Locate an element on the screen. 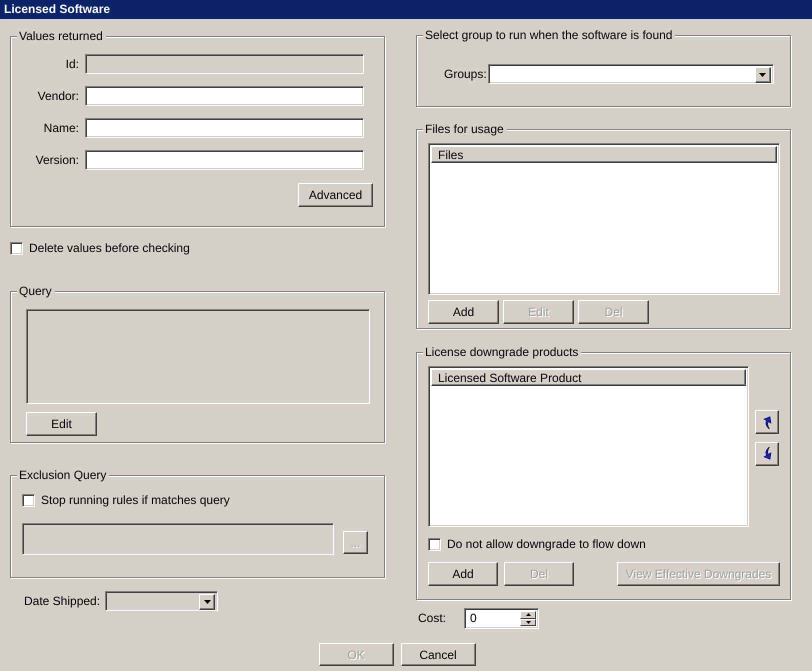  dialog-button: Cancel is located at coordinates (438, 654).